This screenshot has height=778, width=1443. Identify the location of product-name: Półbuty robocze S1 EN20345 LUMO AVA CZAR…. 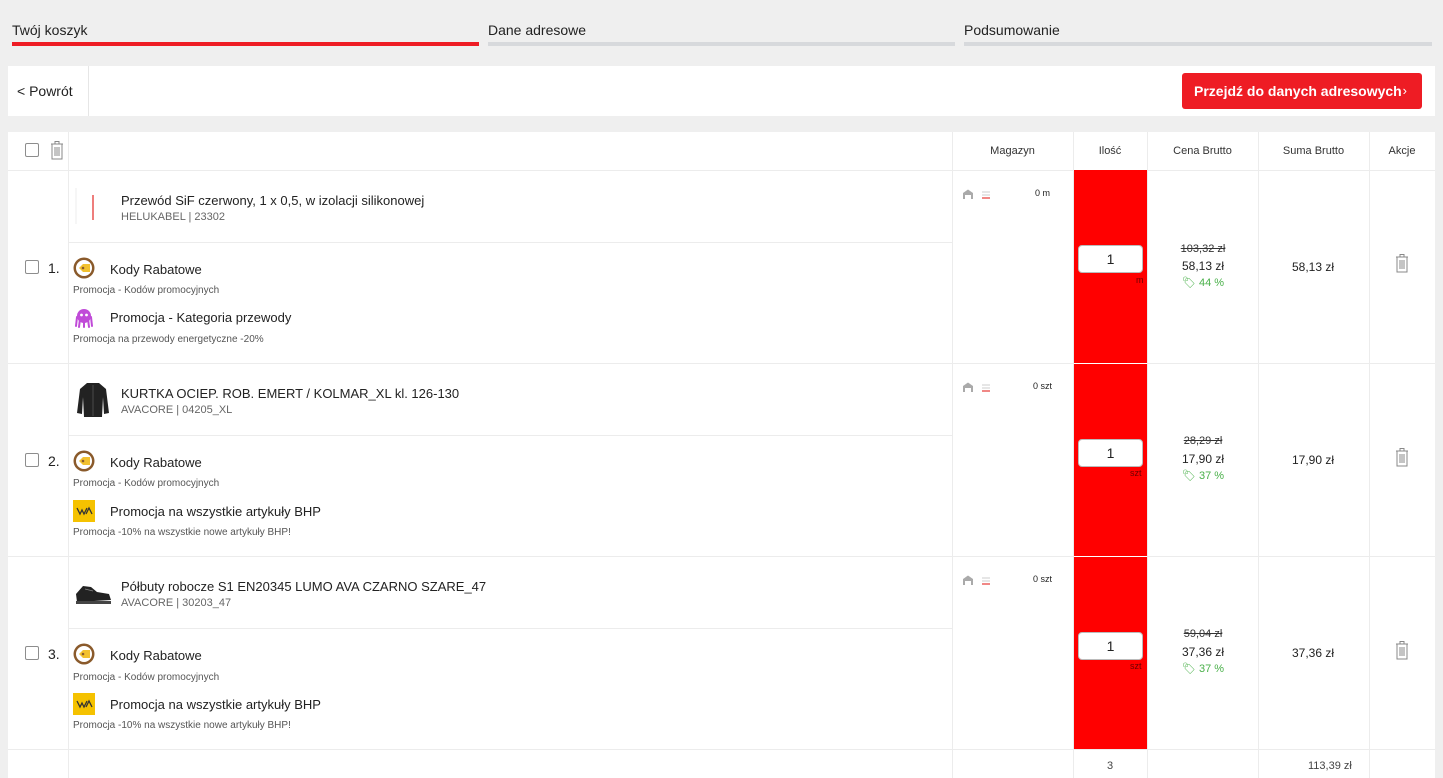
(303, 586).